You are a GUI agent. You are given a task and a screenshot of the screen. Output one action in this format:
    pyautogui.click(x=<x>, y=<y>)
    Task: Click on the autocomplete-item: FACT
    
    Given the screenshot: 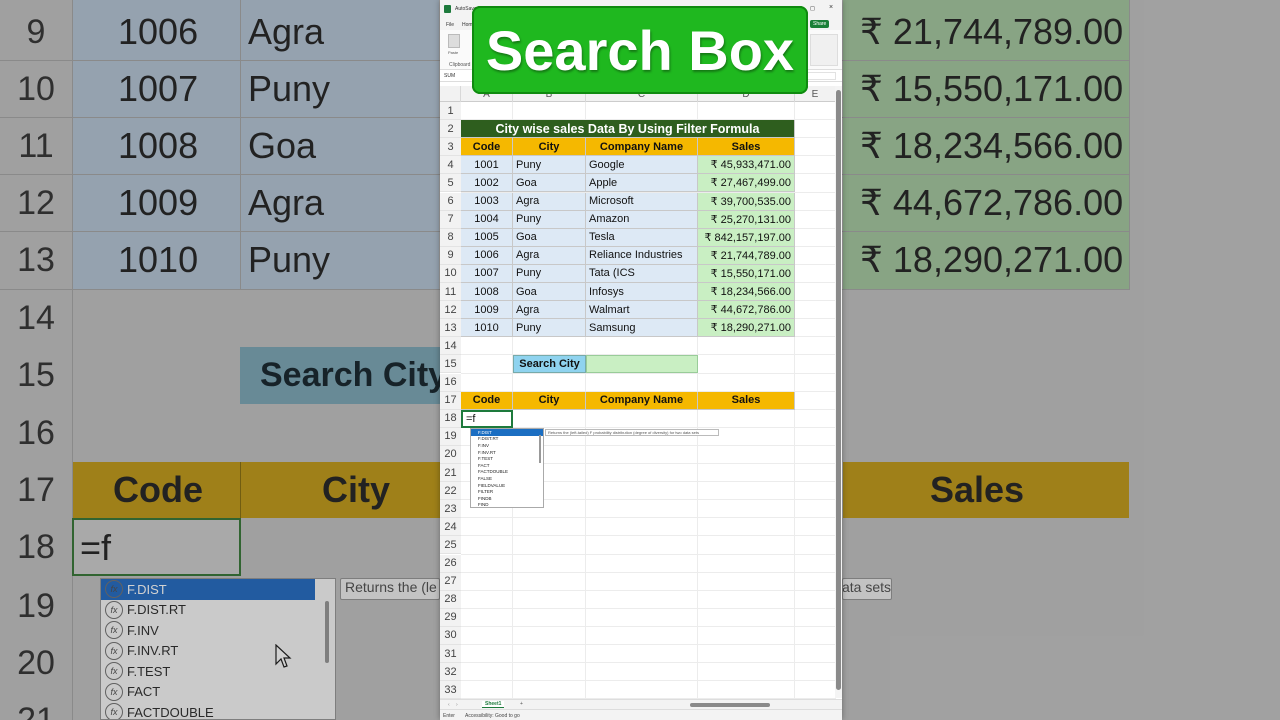 What is the action you would take?
    pyautogui.click(x=507, y=465)
    